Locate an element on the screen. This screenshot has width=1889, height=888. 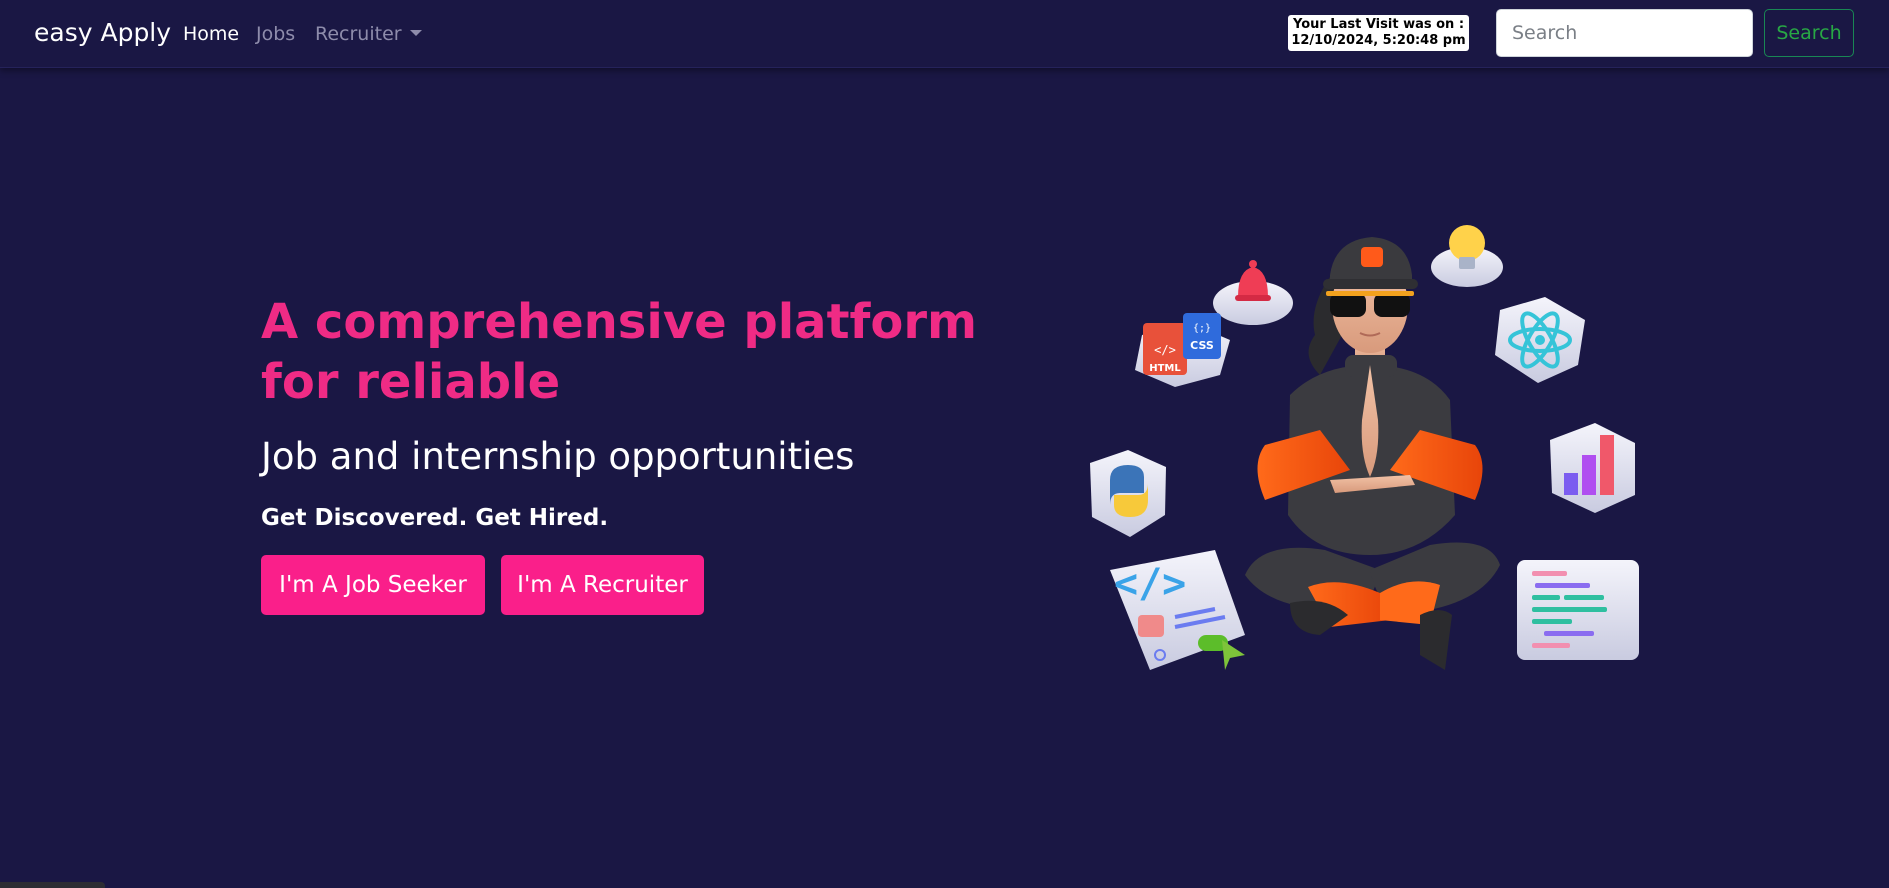
search-input is located at coordinates (1624, 33).